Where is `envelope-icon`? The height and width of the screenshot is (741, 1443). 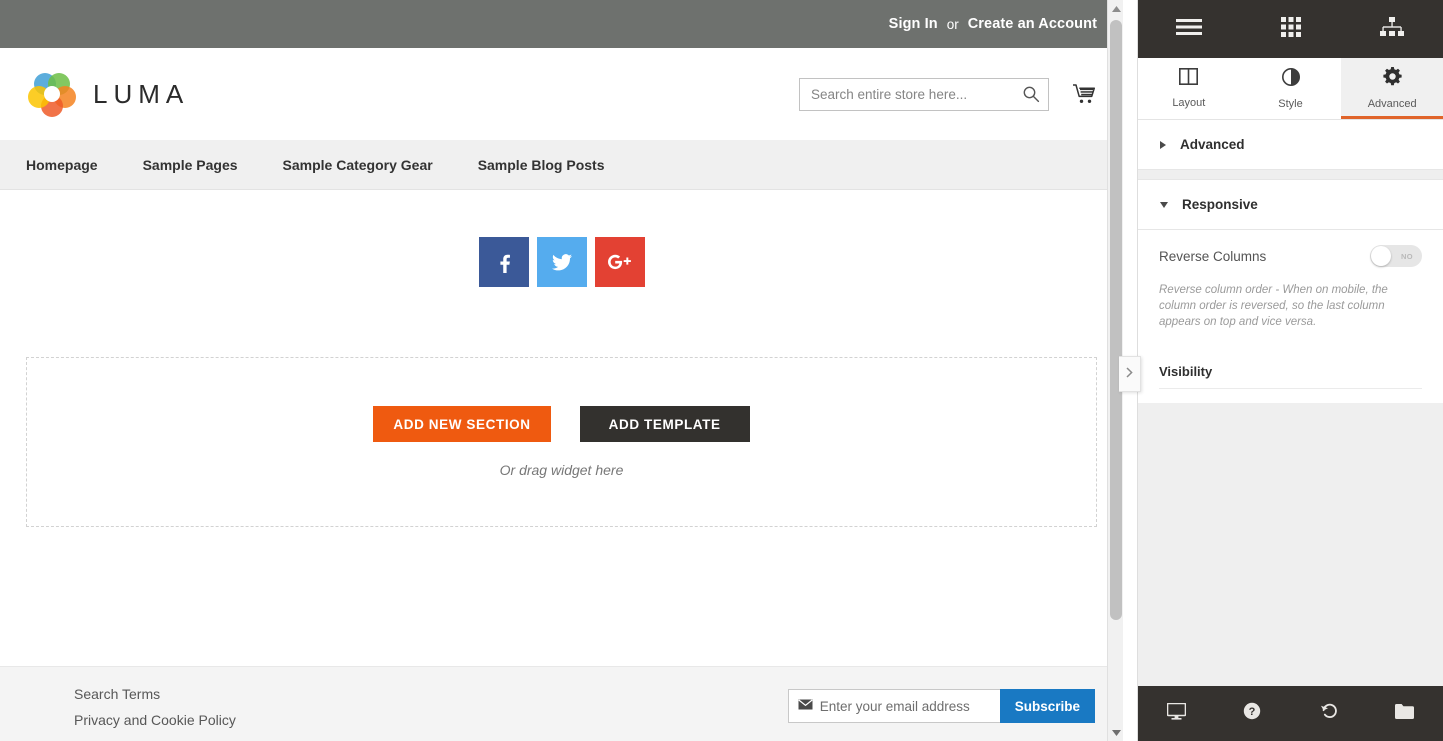
envelope-icon is located at coordinates (805, 706).